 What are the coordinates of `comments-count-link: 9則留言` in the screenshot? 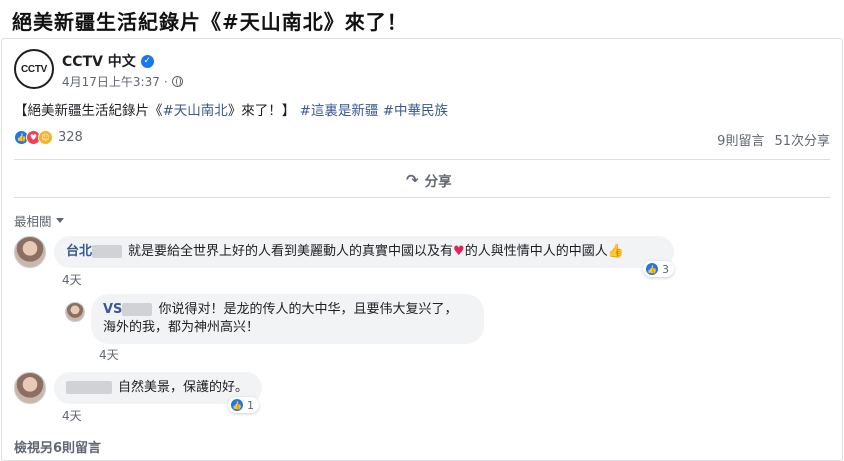 It's located at (740, 139).